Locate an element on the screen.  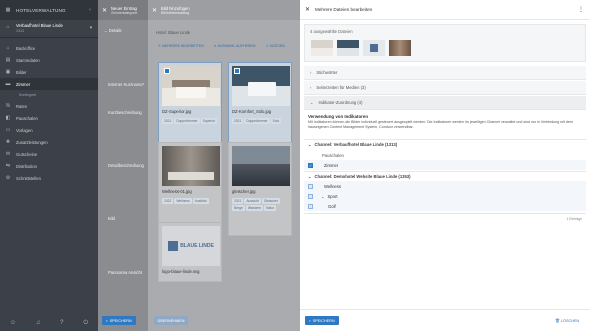
tag: Ausblick is located at coordinates (200, 201).